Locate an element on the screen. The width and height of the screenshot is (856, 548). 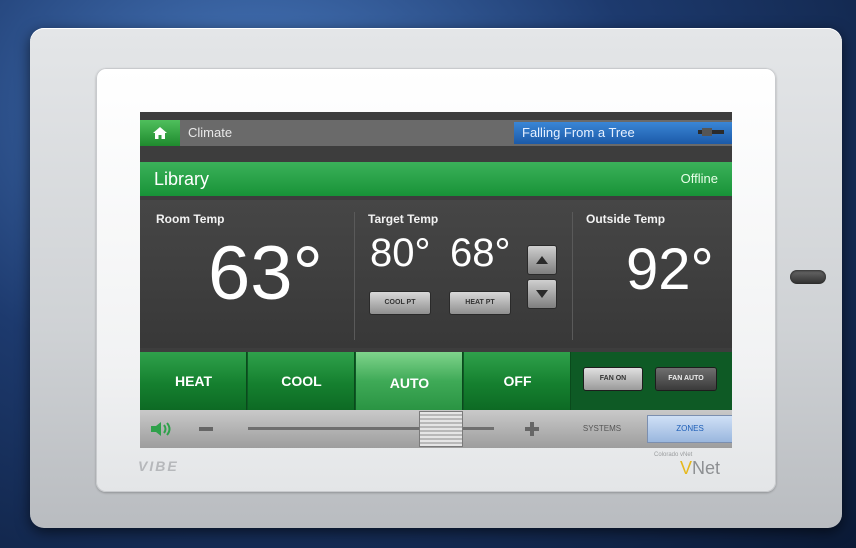
arrow-down-icon is located at coordinates (542, 294).